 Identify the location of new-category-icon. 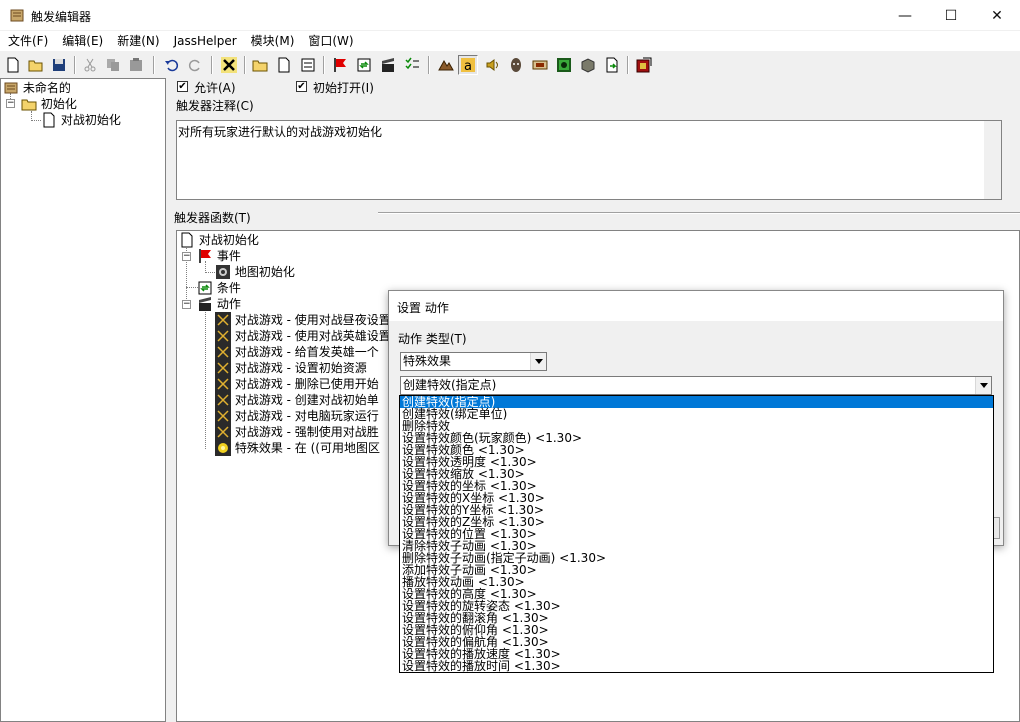
(260, 65).